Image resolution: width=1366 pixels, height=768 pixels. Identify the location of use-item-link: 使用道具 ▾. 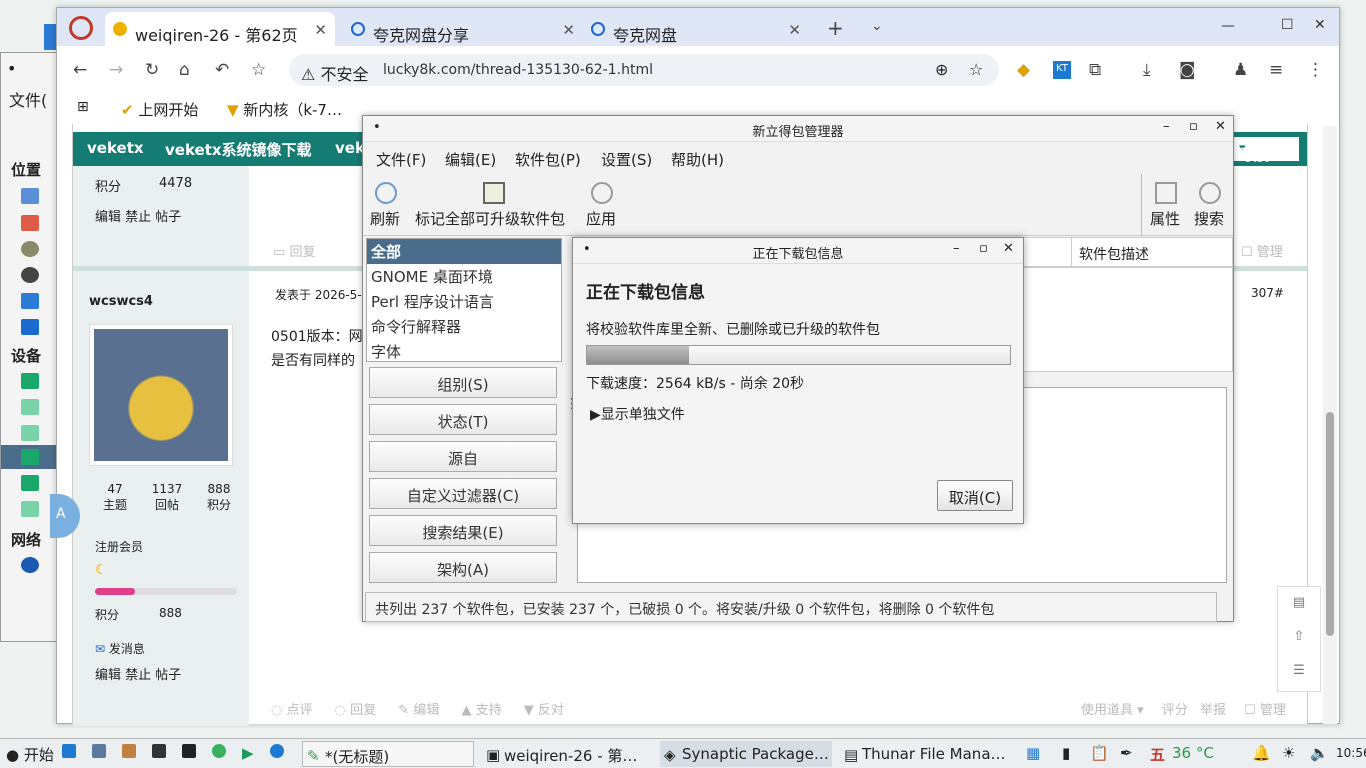
(1112, 710).